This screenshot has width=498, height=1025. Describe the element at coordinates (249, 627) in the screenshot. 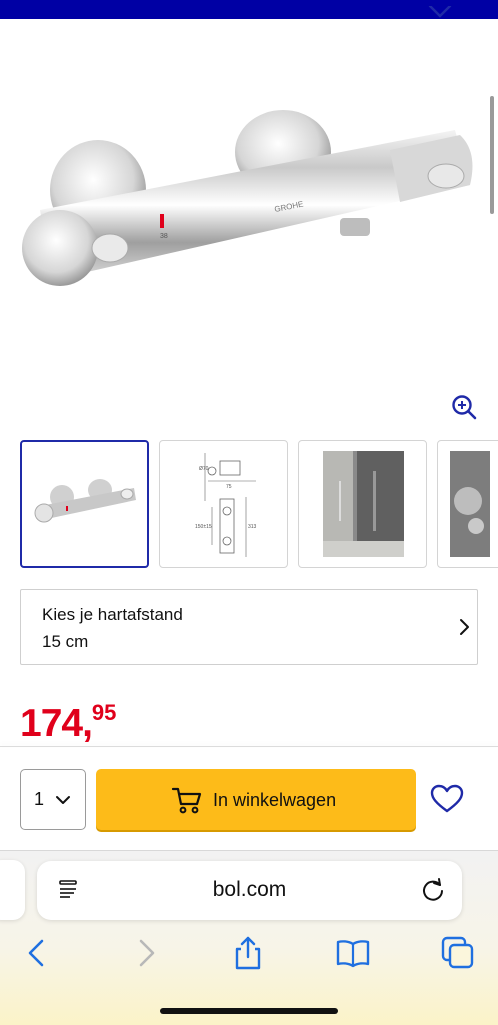

I see `center-distance-selector: Kies je hartafstand 15 cm` at that location.